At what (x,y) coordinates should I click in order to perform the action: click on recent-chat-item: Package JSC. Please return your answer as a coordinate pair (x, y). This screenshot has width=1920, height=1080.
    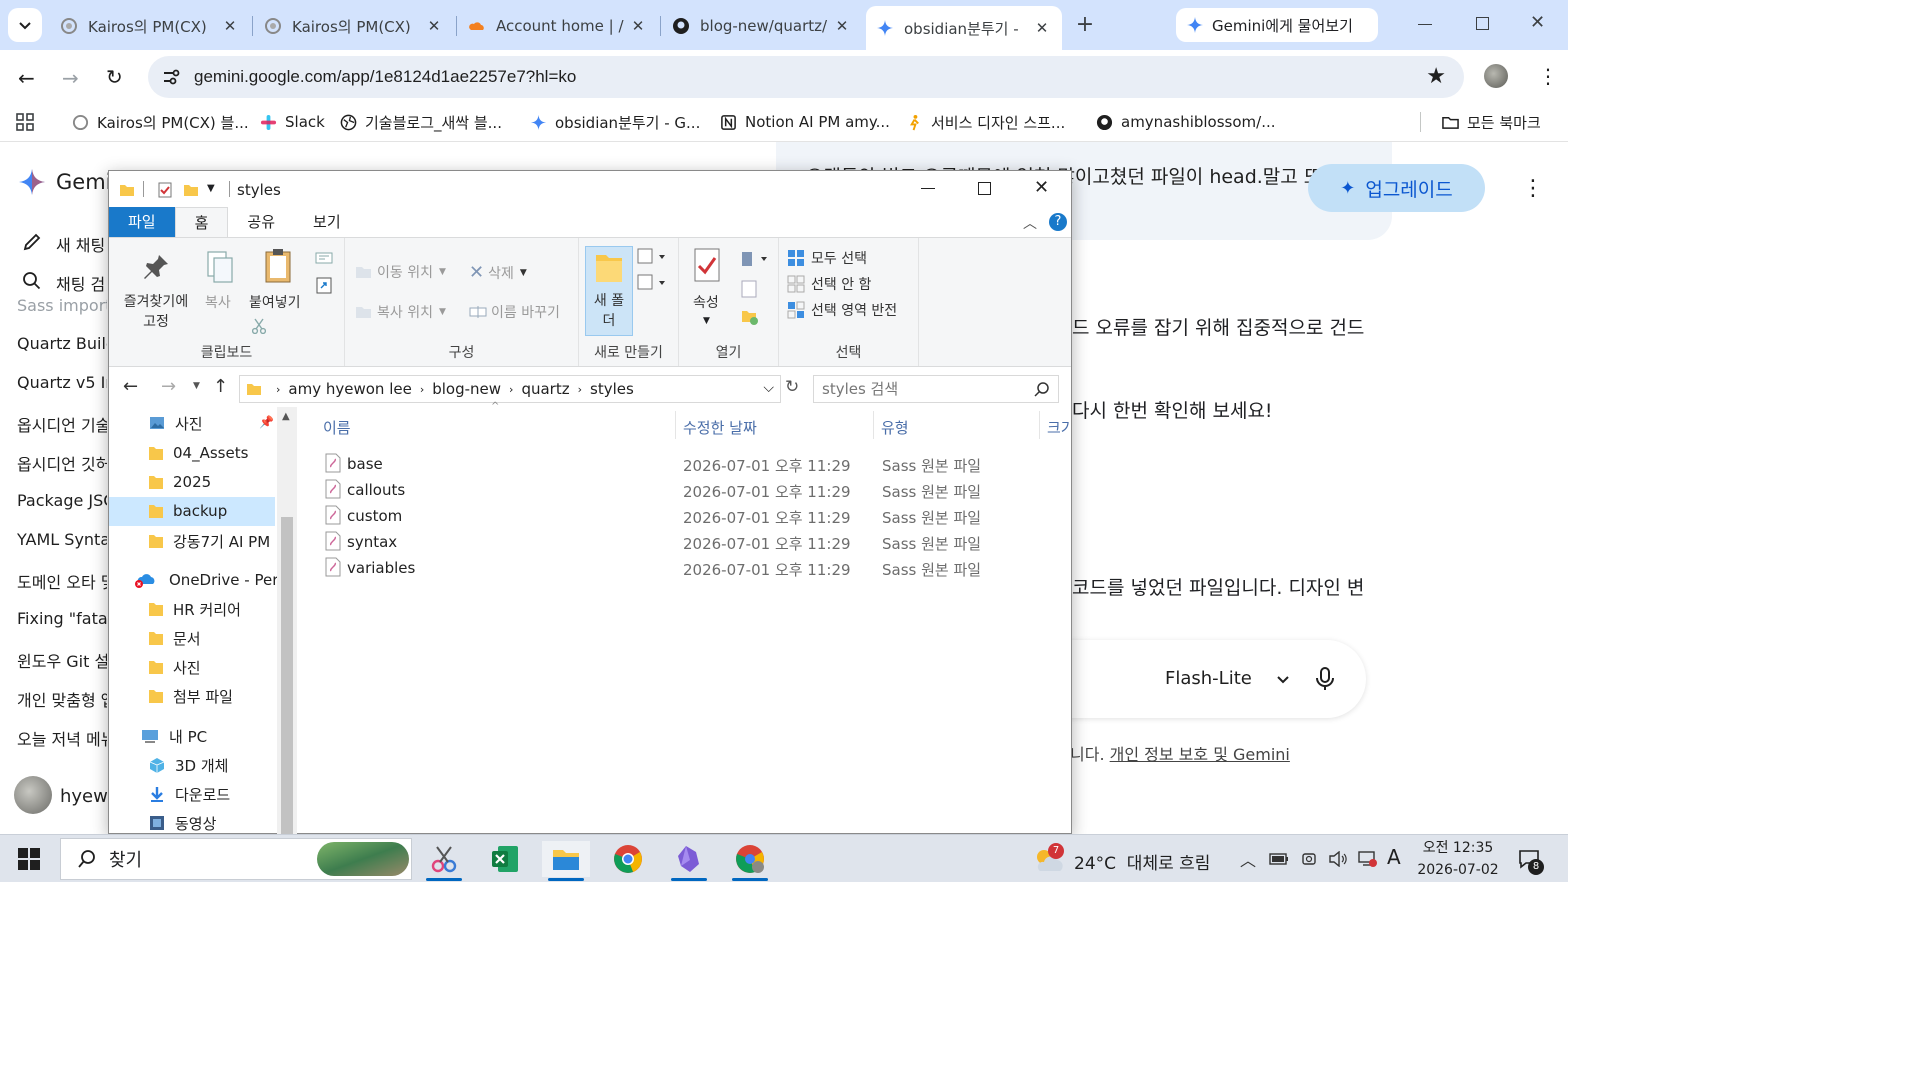
    Looking at the image, I should click on (62, 500).